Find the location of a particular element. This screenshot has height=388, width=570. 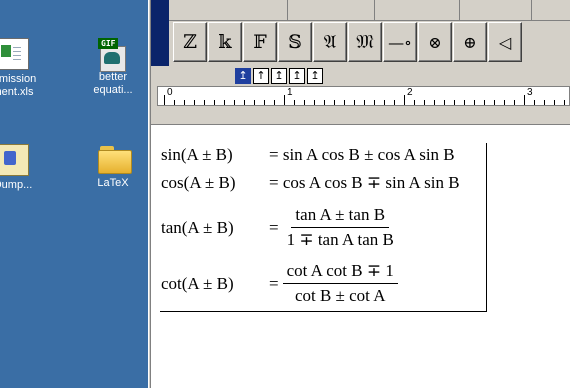

oplus-symbol-button: ⊕ is located at coordinates (470, 42).